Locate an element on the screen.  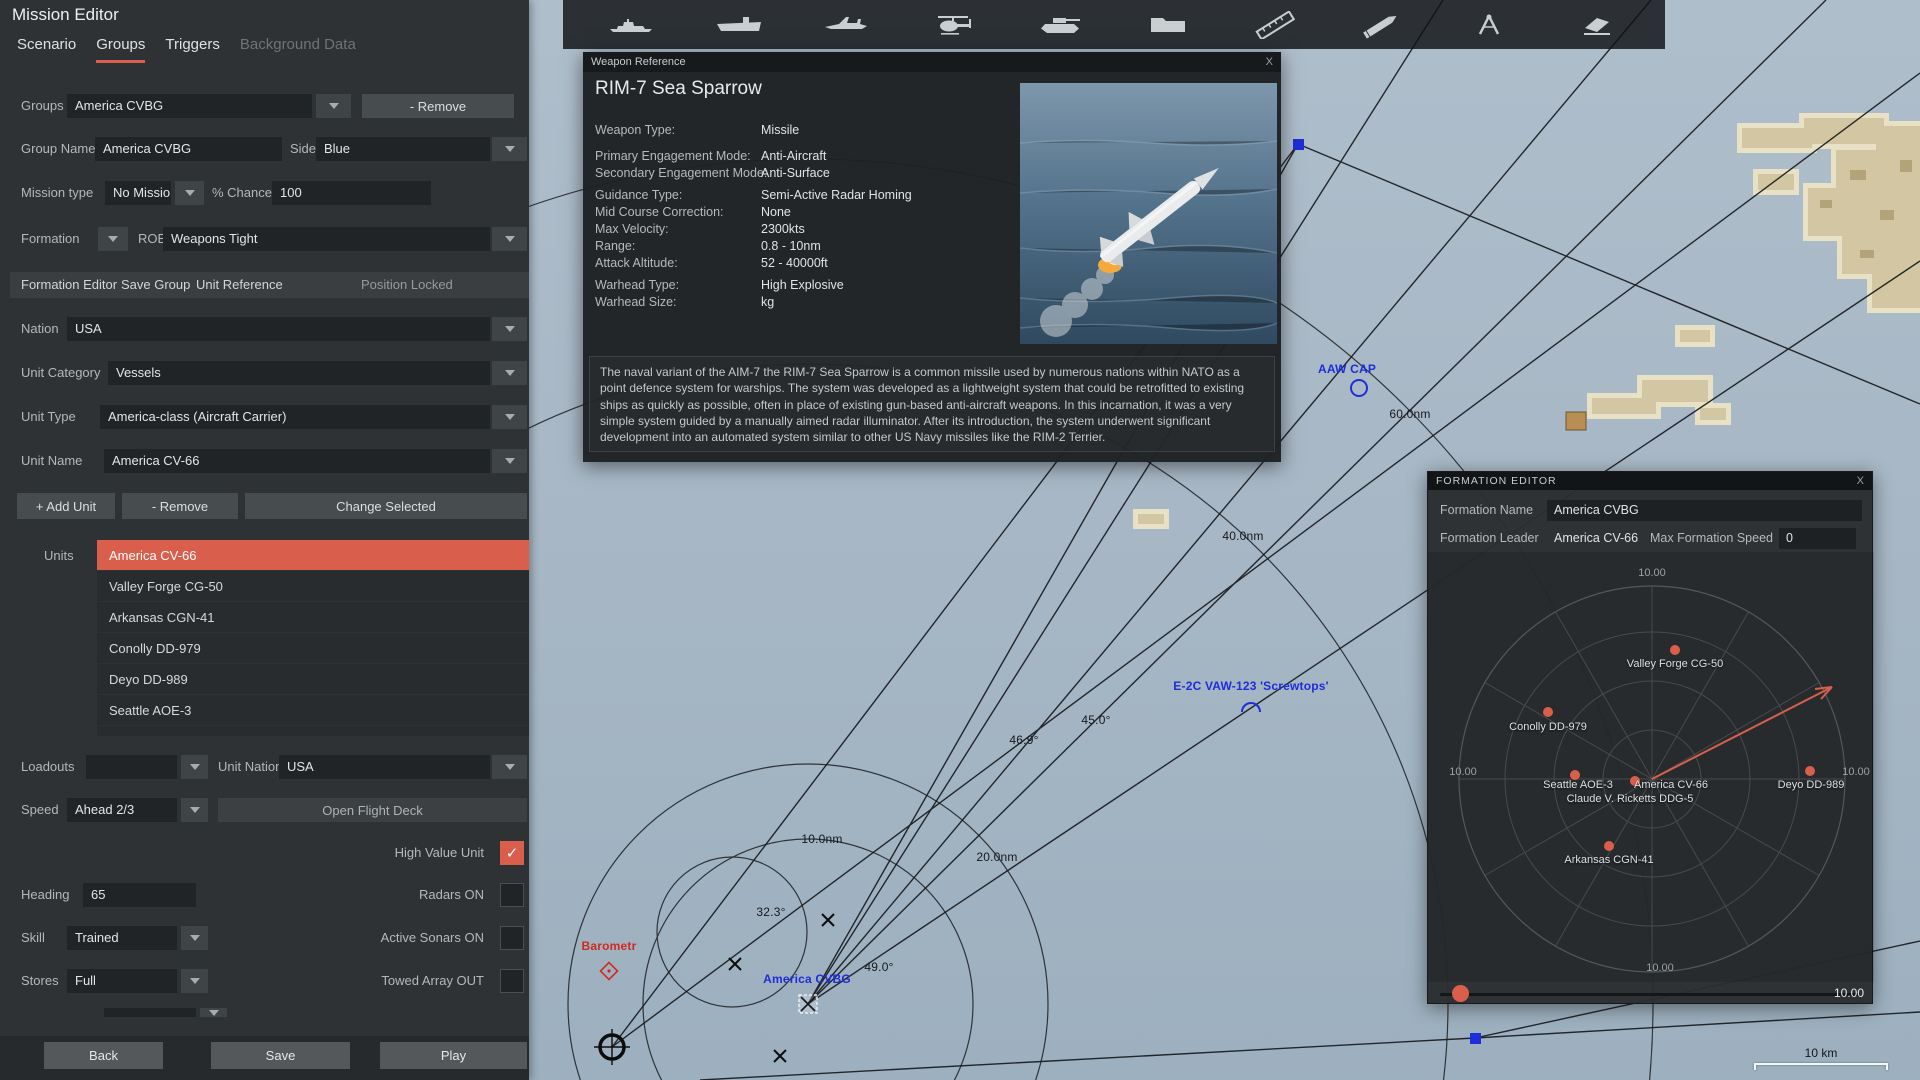
tool-eraser-button is located at coordinates (1596, 25).